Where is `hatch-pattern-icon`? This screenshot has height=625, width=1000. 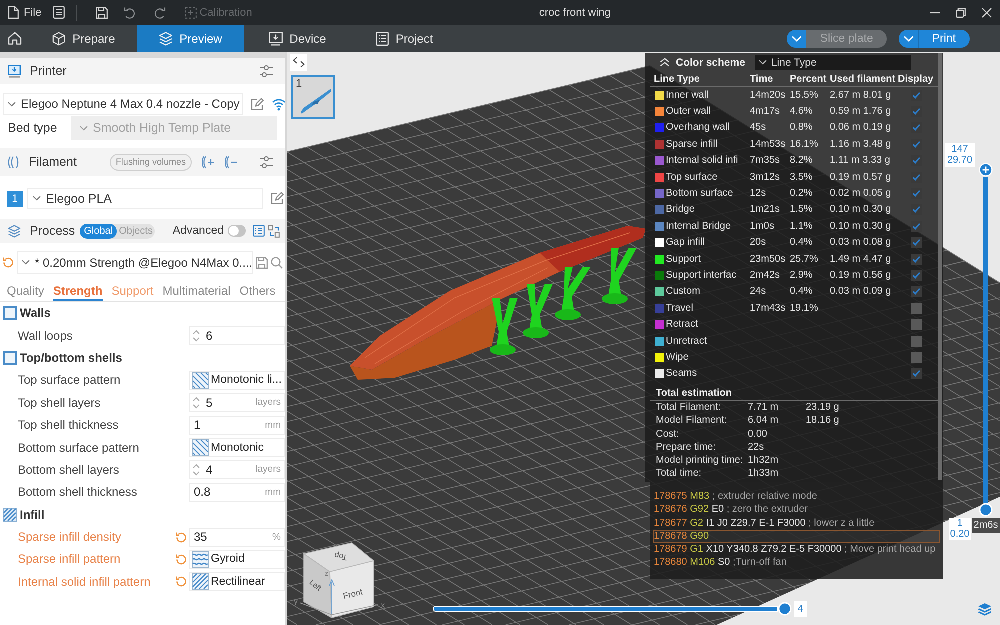
hatch-pattern-icon is located at coordinates (200, 581).